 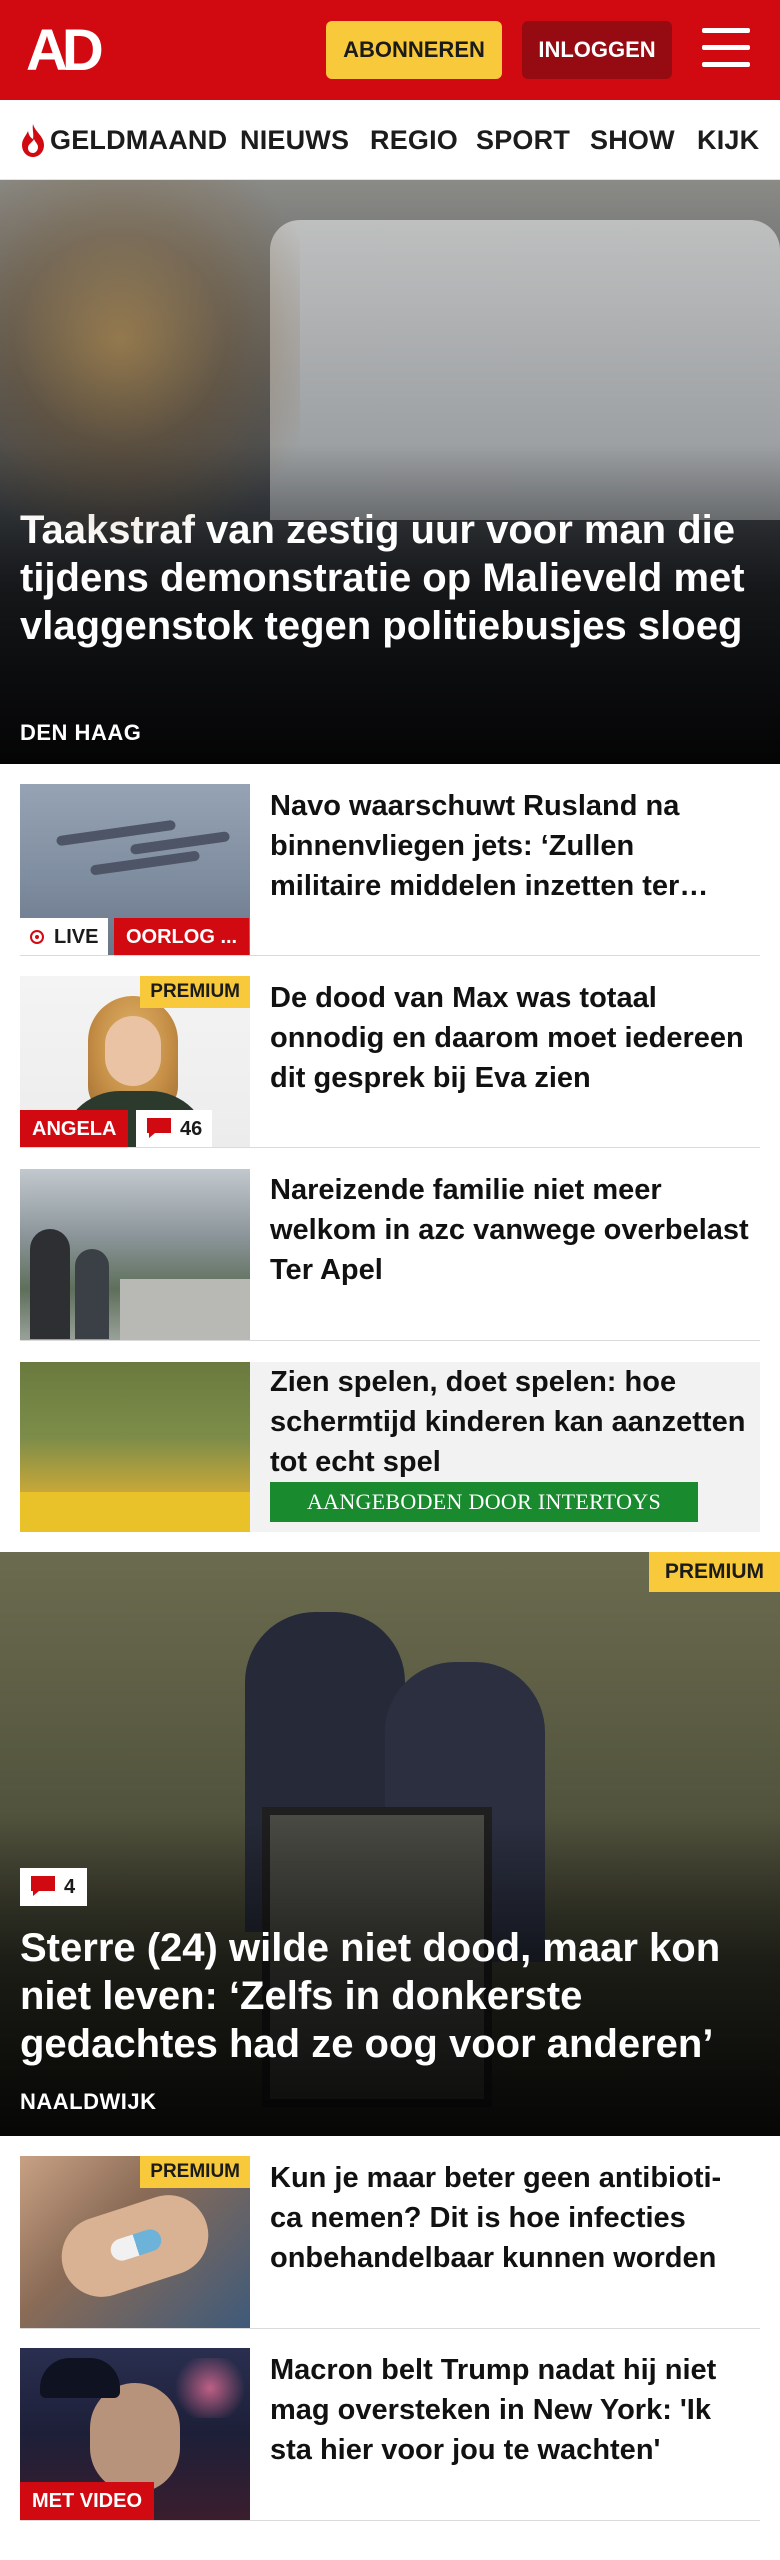 I want to click on site-header: AD ABONNEREN INLOGGEN, so click(x=390, y=50).